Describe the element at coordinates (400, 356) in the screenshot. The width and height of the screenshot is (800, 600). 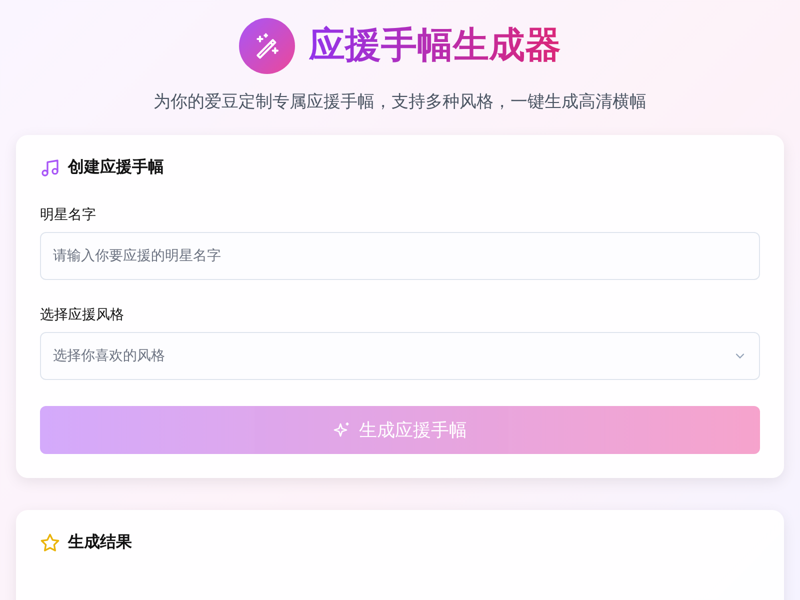
I see `style-select-field: 选择你喜欢的风格` at that location.